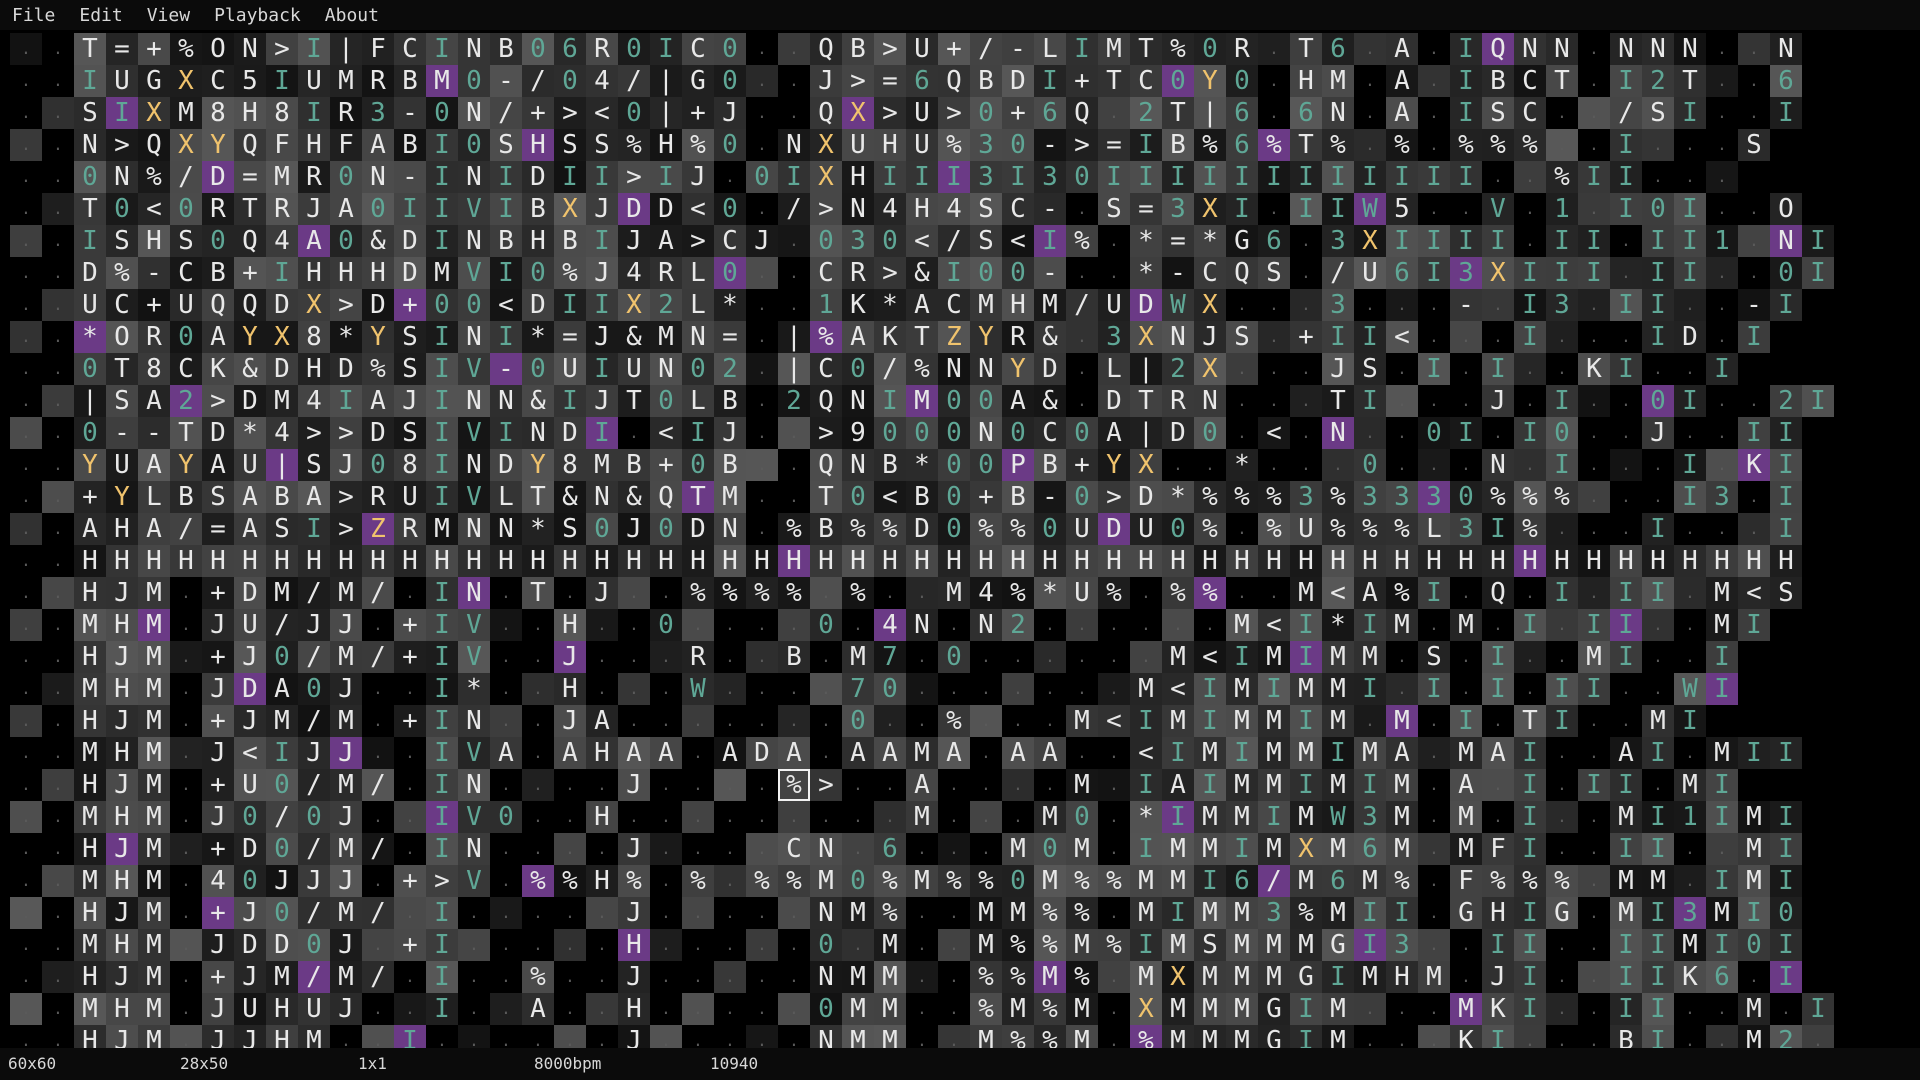 The image size is (1920, 1080). I want to click on grid-cell: T, so click(1530, 721).